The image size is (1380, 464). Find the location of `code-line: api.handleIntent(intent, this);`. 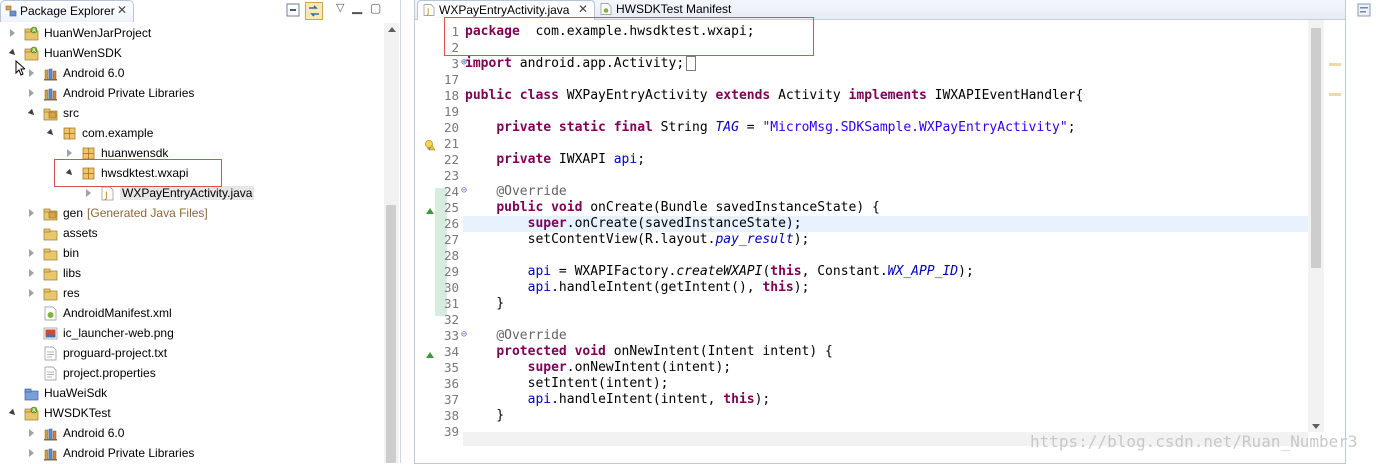

code-line: api.handleIntent(intent, this); is located at coordinates (618, 400).